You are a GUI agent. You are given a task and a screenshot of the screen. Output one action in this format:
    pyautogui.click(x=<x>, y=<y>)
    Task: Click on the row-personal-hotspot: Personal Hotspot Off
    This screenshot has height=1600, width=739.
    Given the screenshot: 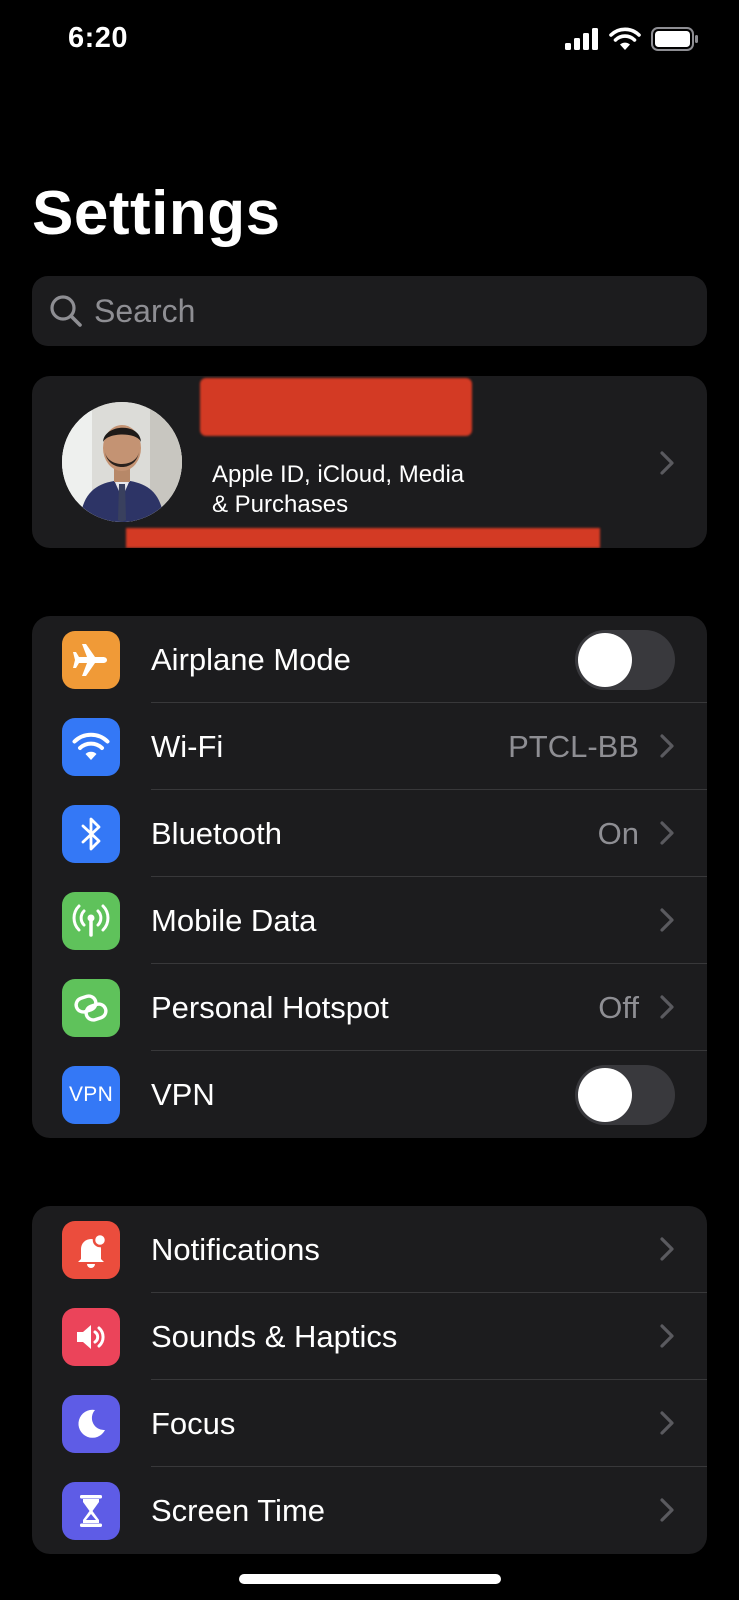 What is the action you would take?
    pyautogui.click(x=369, y=1007)
    